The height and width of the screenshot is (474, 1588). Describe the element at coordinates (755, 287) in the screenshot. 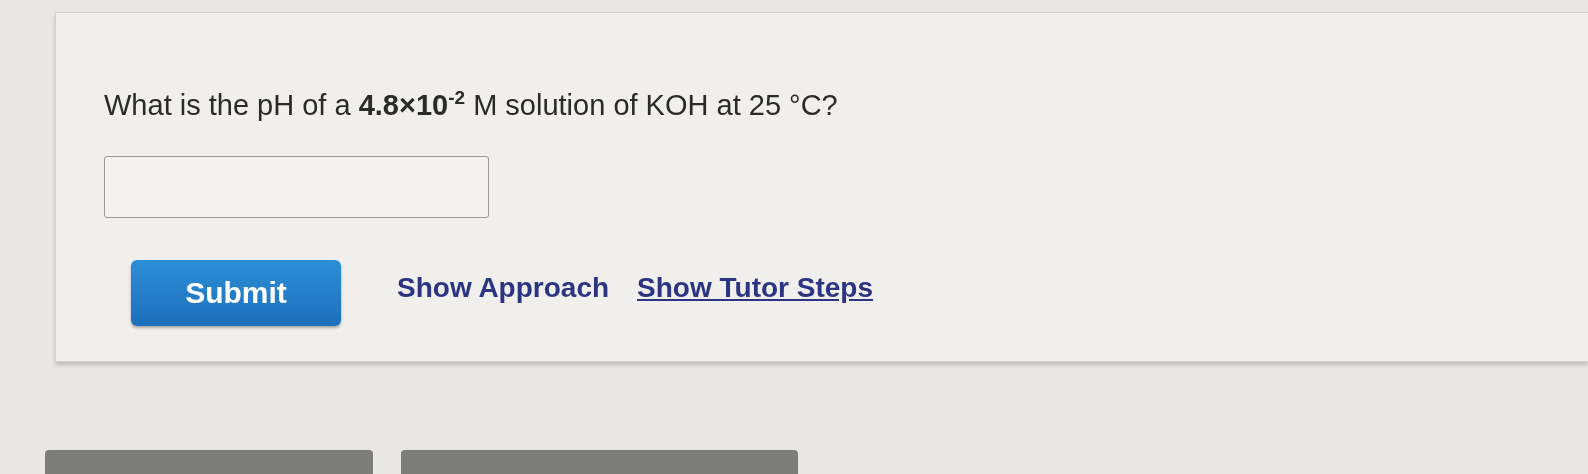

I see `link: Show Tutor Steps` at that location.